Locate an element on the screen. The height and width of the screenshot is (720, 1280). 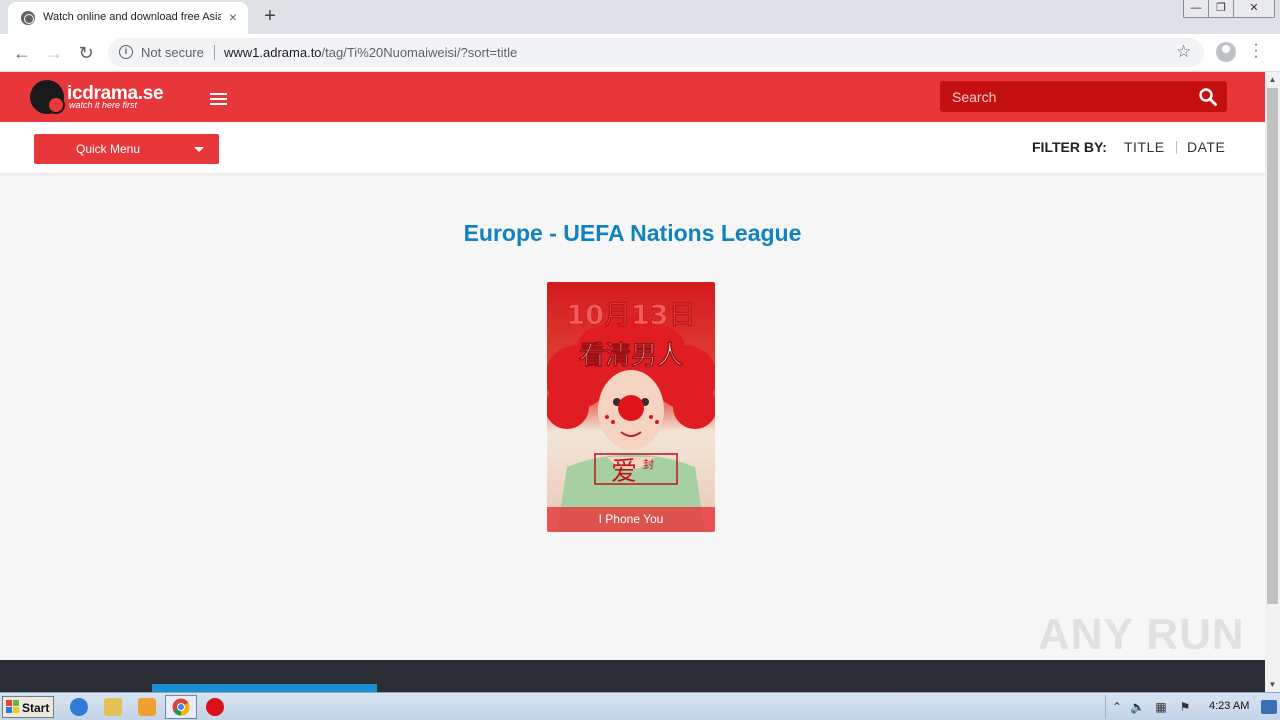
window-minimize-button: — is located at coordinates (1196, 9).